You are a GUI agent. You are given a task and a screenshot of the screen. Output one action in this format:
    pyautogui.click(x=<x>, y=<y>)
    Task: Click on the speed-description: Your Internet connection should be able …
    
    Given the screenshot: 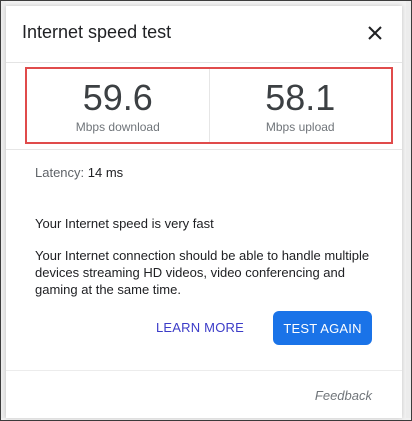 What is the action you would take?
    pyautogui.click(x=202, y=272)
    